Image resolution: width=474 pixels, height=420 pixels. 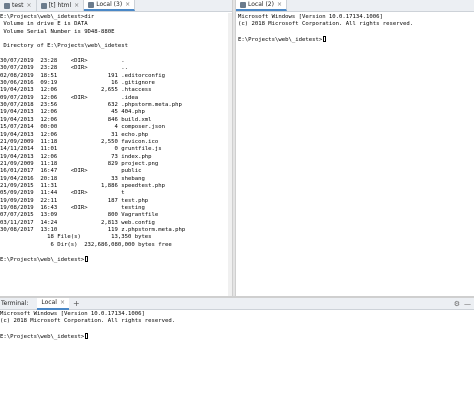 What do you see at coordinates (72, 207) in the screenshot?
I see `terminal-line: 19/08/2019 16:43 <DIR> testing` at bounding box center [72, 207].